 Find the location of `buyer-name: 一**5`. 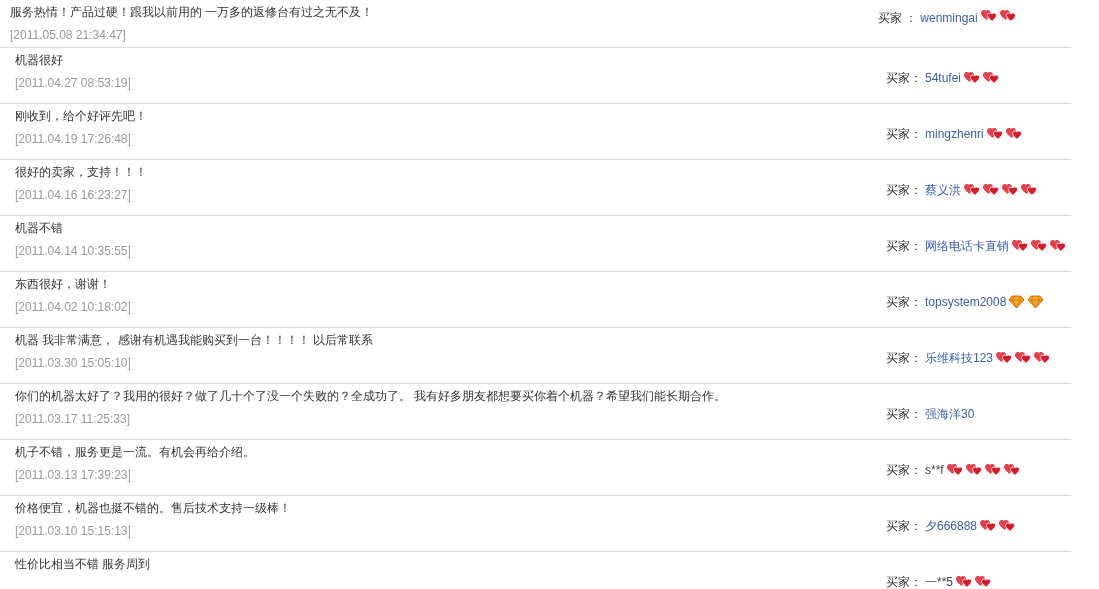

buyer-name: 一**5 is located at coordinates (939, 581).